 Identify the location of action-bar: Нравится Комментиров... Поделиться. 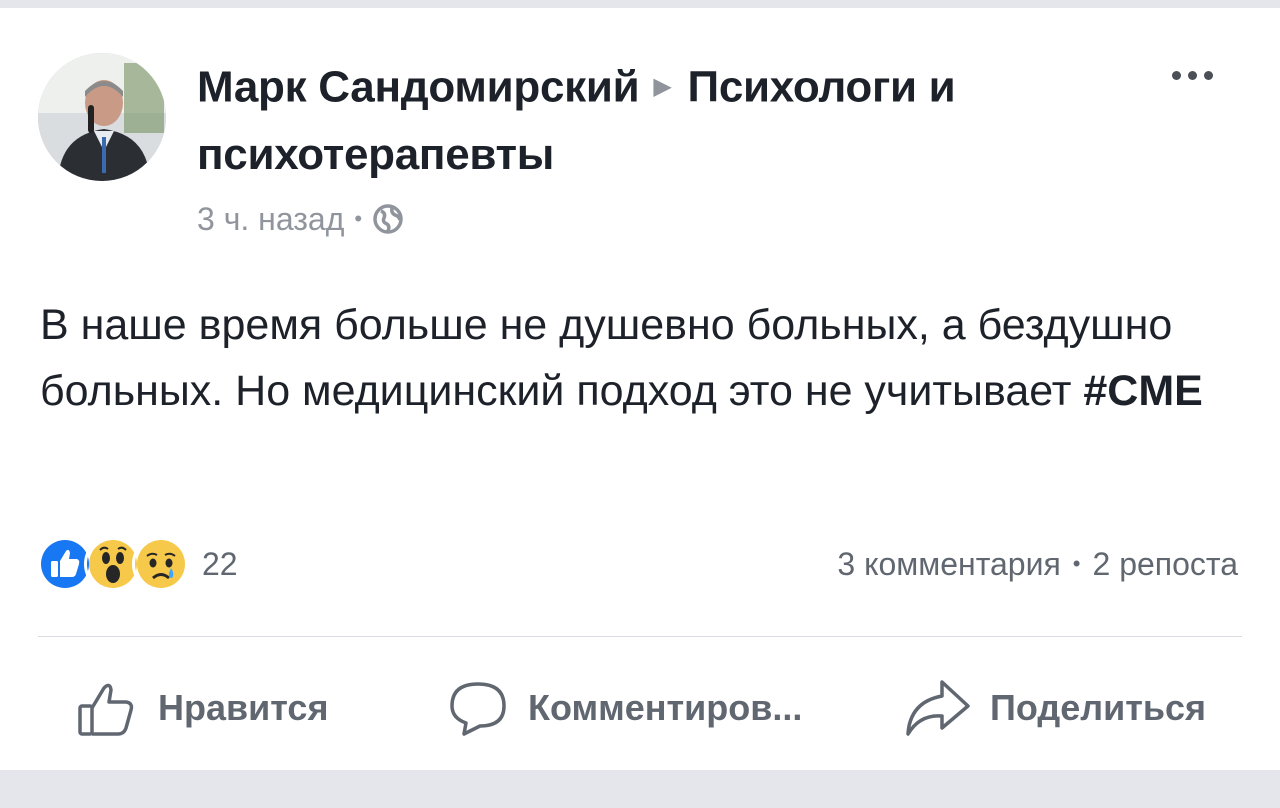
(640, 708).